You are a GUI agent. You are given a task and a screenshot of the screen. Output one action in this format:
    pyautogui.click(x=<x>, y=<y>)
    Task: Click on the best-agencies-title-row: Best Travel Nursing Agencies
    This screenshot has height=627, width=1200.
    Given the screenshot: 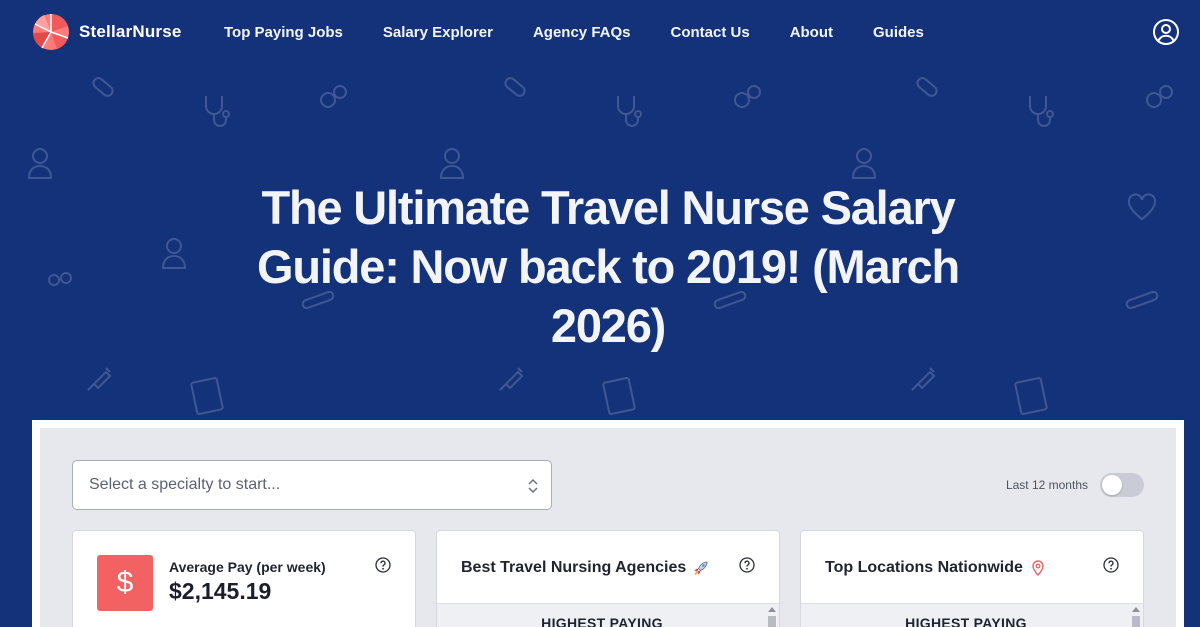 What is the action you would take?
    pyautogui.click(x=585, y=568)
    